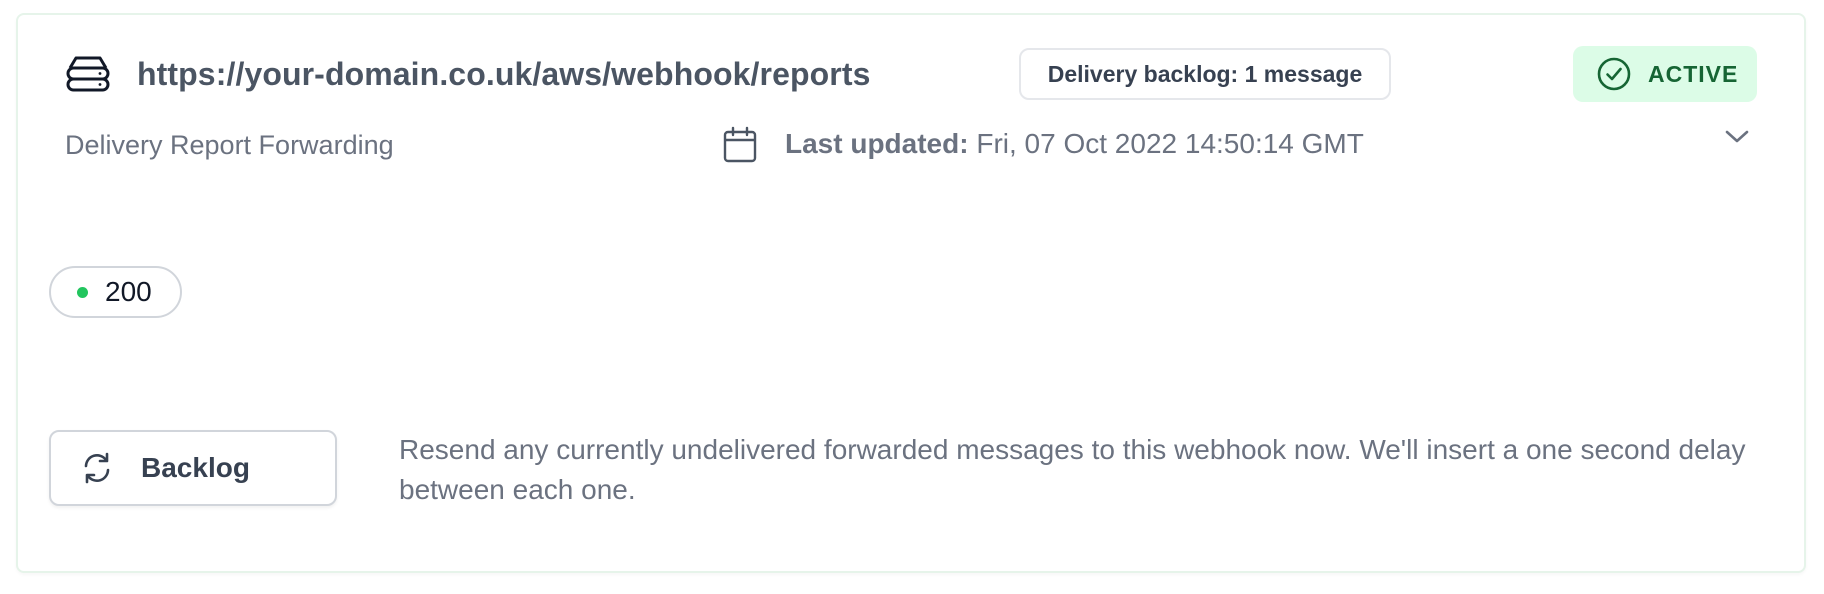  I want to click on server-icon, so click(88, 74).